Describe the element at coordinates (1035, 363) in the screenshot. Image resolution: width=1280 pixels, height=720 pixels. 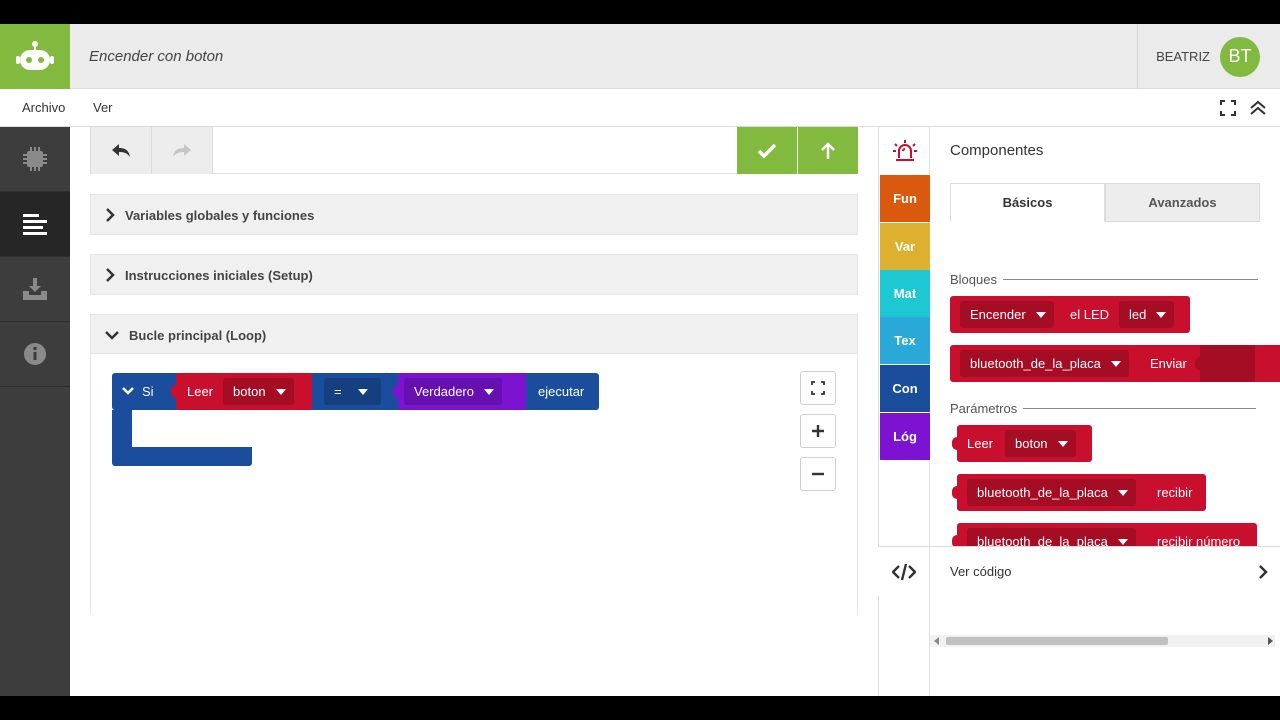
I see `bt-send-var-value: bluetooth_de_la_placa` at that location.